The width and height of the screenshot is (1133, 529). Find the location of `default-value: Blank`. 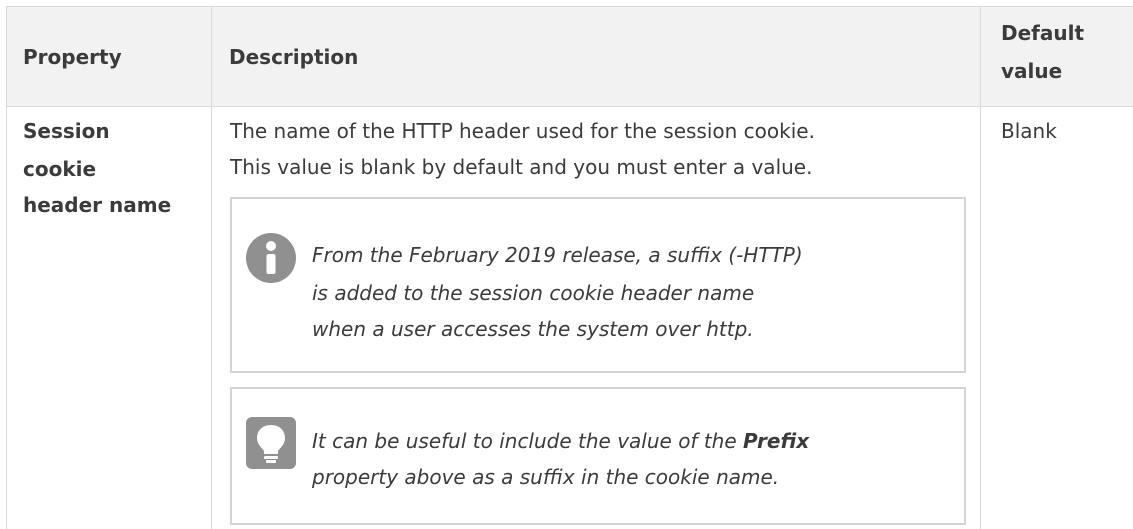

default-value: Blank is located at coordinates (1029, 131).